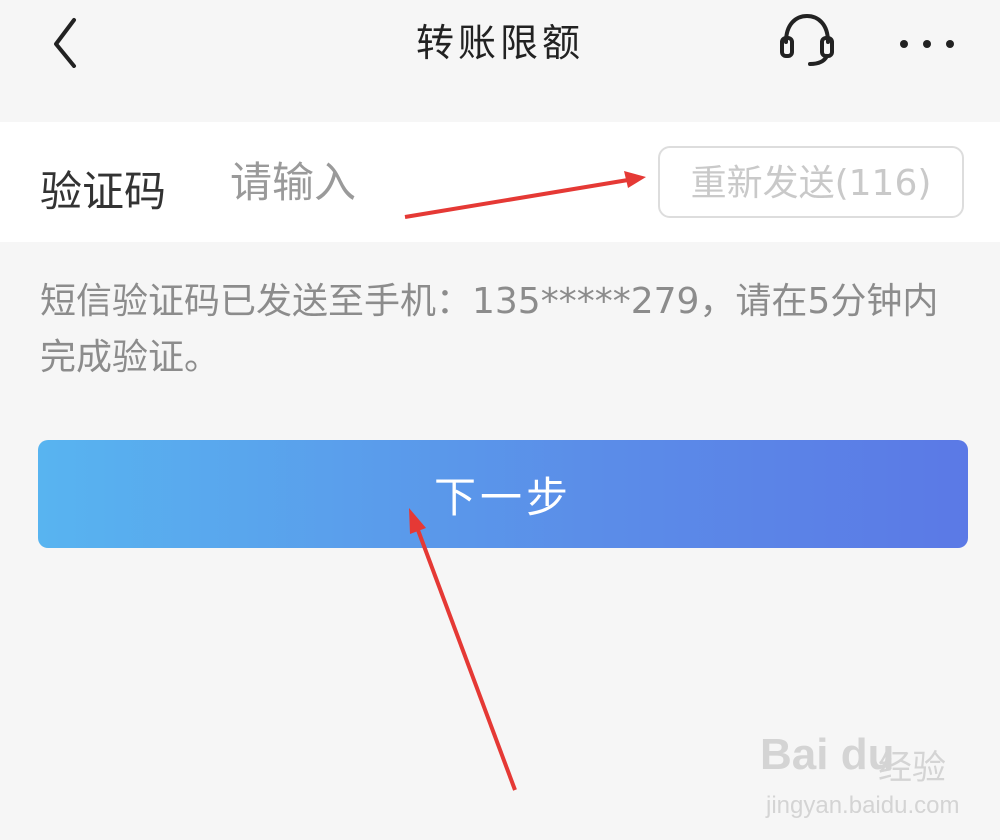 The image size is (1000, 840). Describe the element at coordinates (863, 805) in the screenshot. I see `watermark-url: jingyan.baidu.com` at that location.